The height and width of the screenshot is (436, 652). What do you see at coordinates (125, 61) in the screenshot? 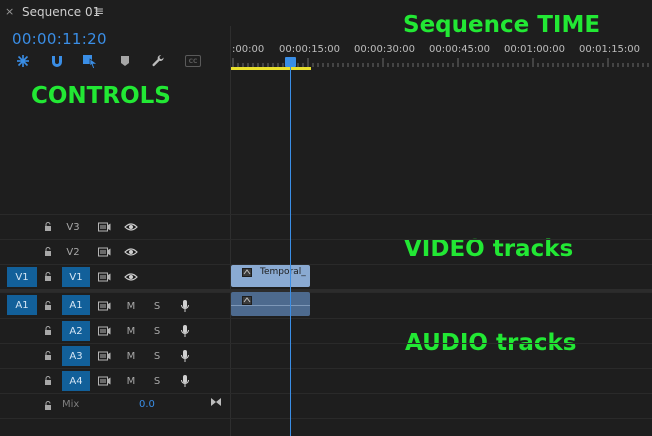
I see `add-marker-icon` at bounding box center [125, 61].